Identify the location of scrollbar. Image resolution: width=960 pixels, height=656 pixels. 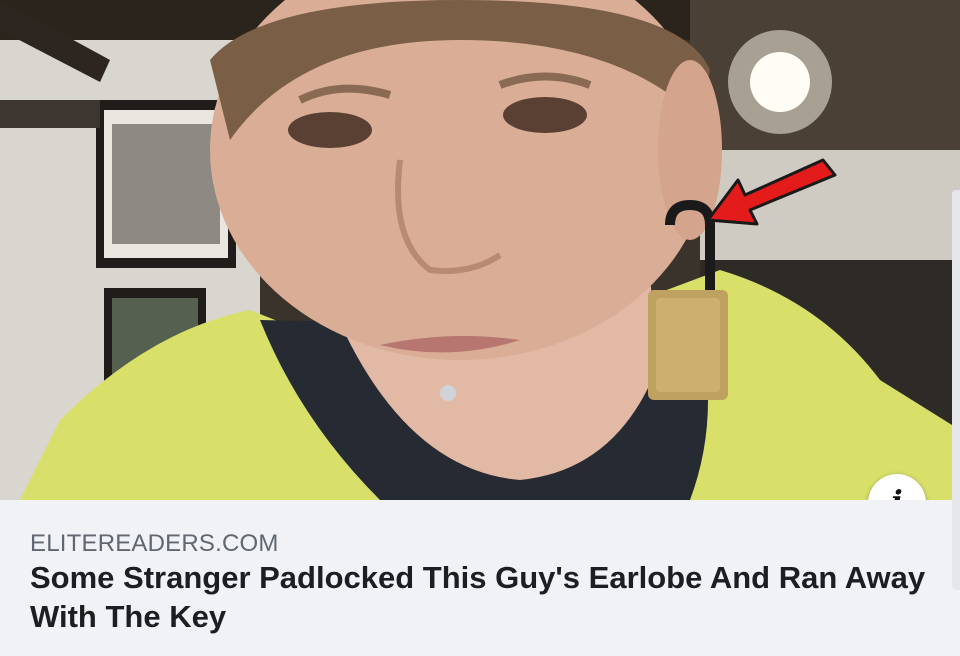
(956, 390).